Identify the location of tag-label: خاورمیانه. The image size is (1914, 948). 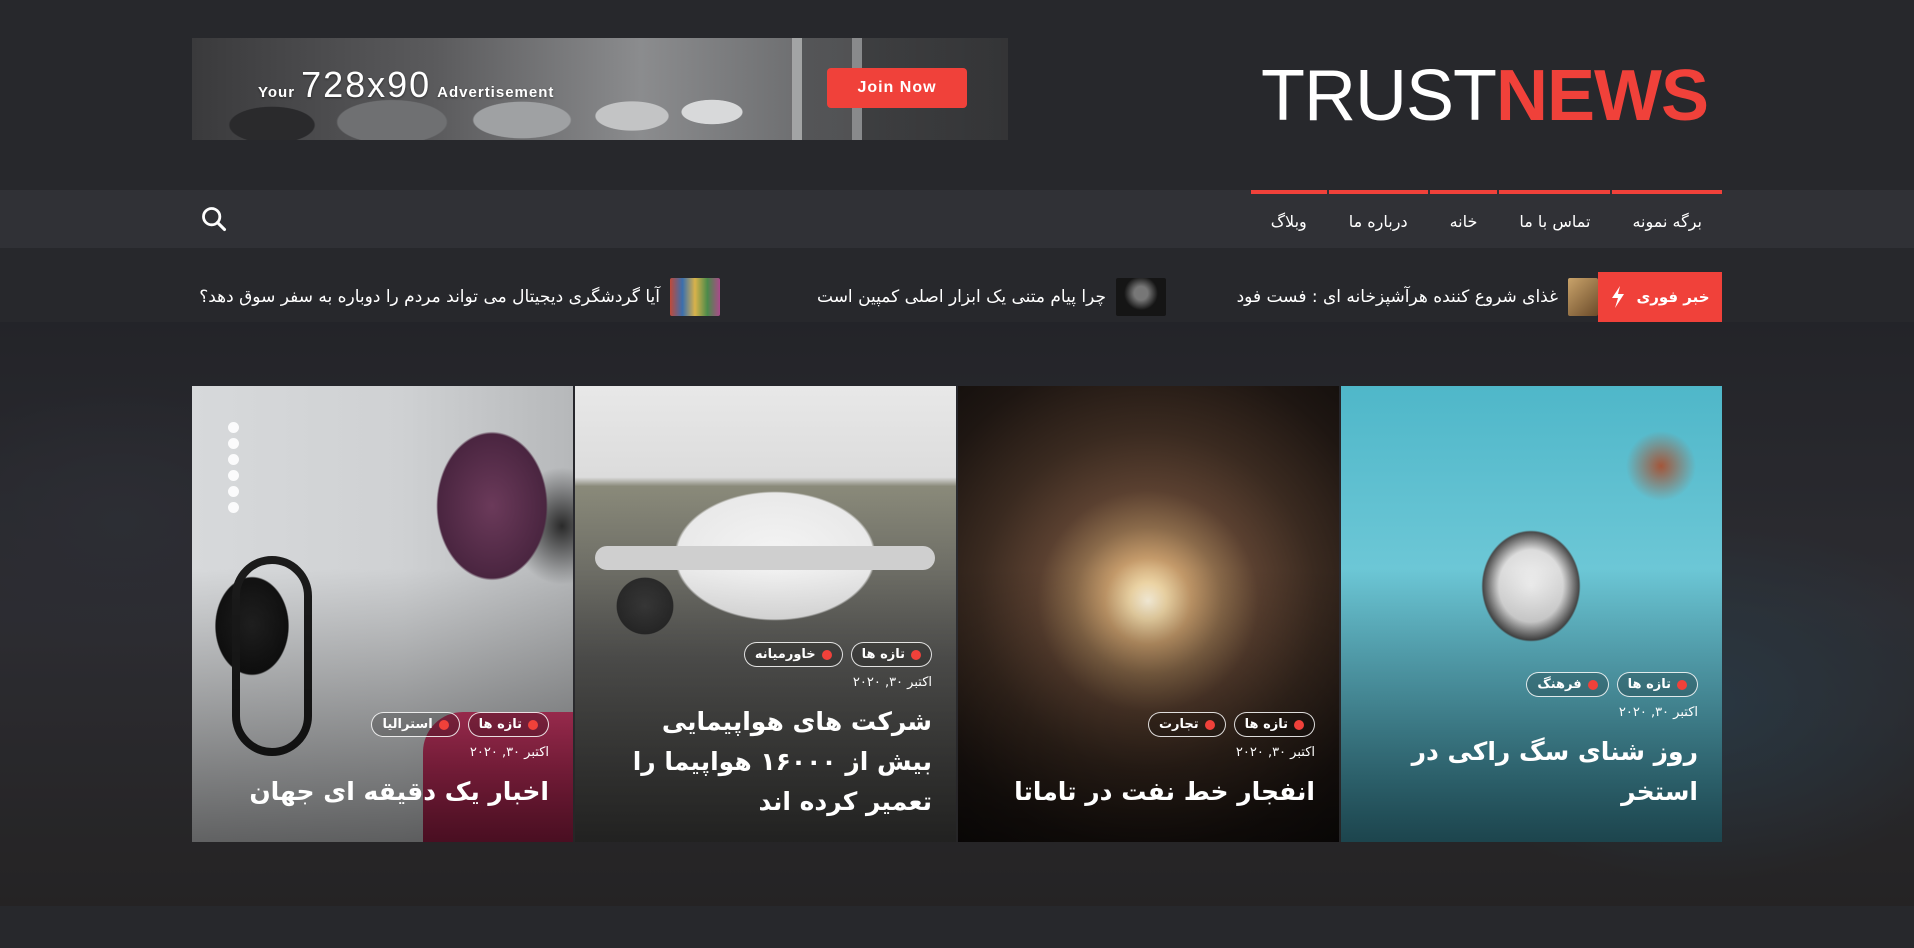
(785, 654).